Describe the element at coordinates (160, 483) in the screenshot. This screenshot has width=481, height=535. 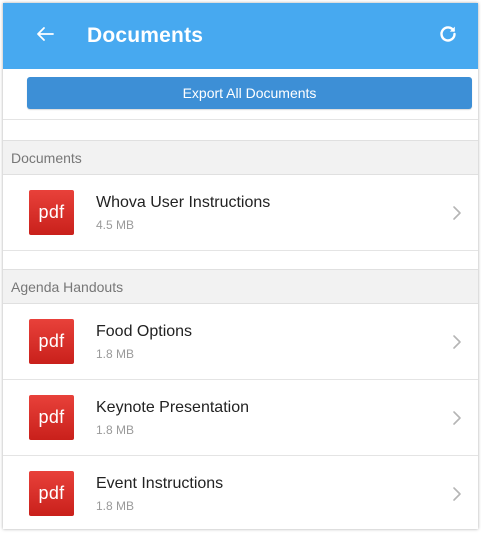
I see `document-name: Event Instructions` at that location.